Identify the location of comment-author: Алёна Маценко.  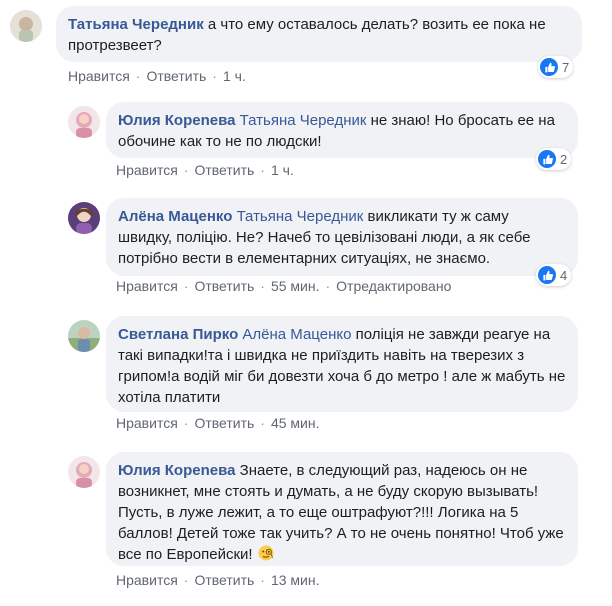
(175, 216).